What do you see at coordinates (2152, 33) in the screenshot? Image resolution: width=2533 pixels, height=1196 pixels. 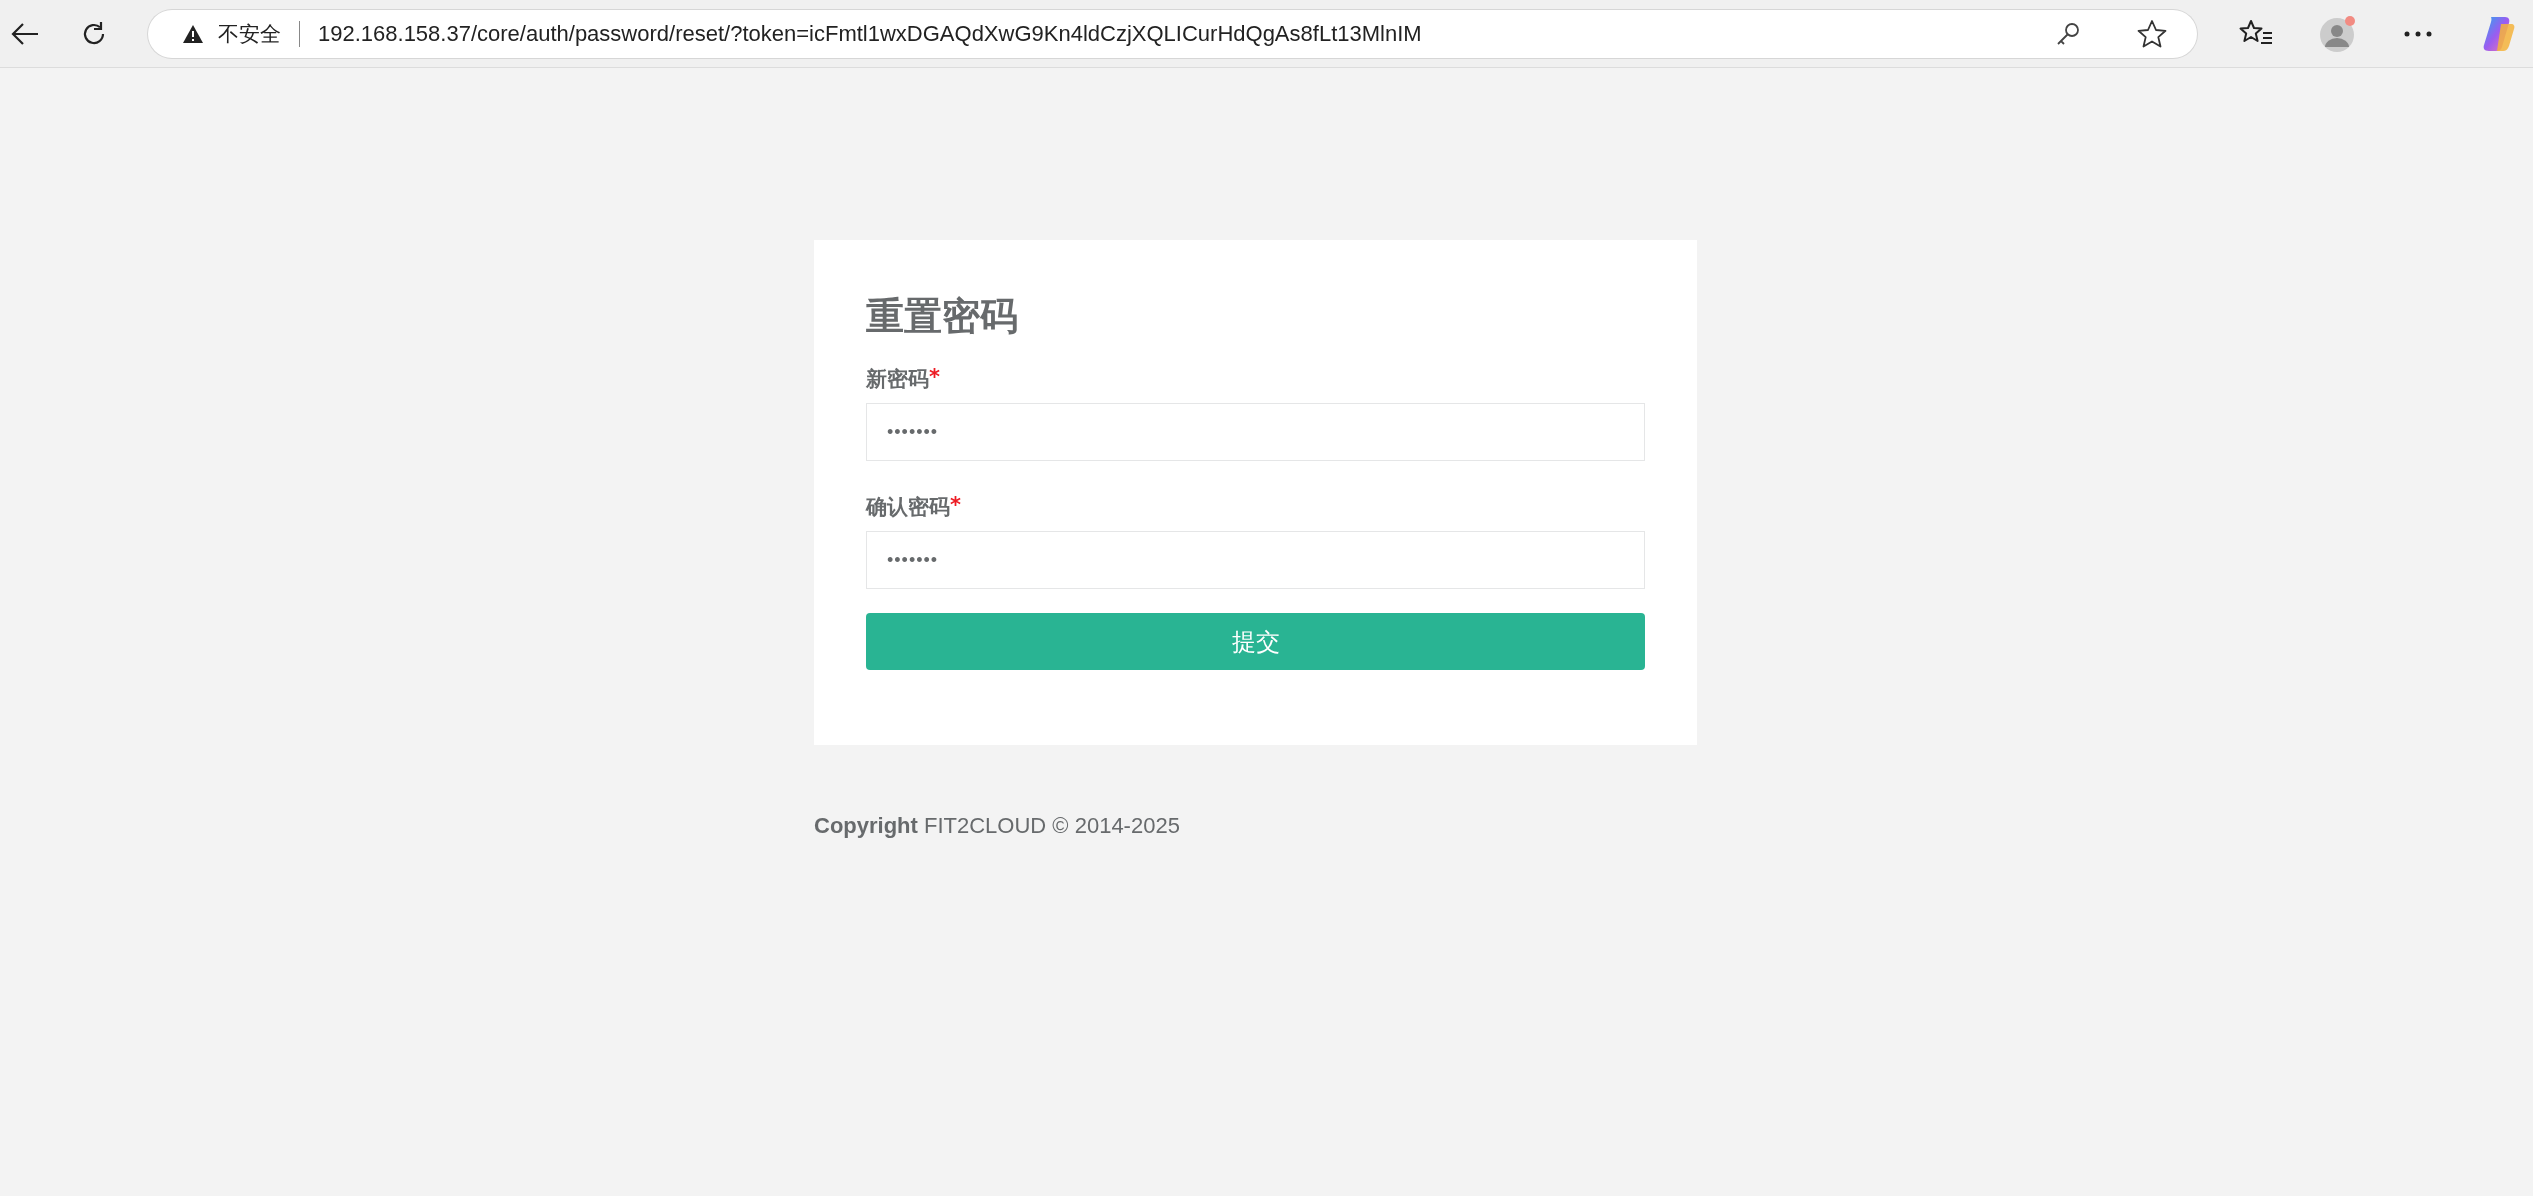 I see `star-icon` at bounding box center [2152, 33].